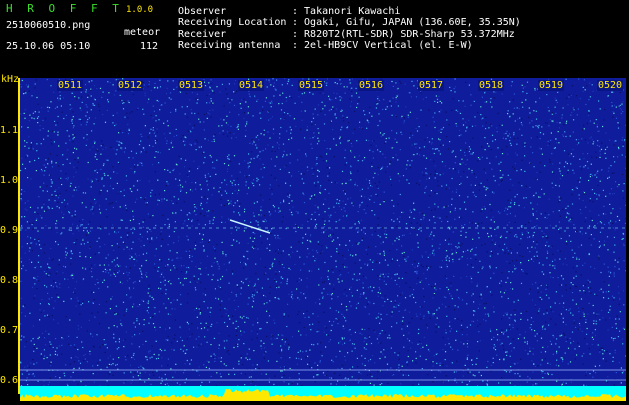 This screenshot has width=629, height=405. Describe the element at coordinates (191, 85) in the screenshot. I see `time-label: 0513` at that location.